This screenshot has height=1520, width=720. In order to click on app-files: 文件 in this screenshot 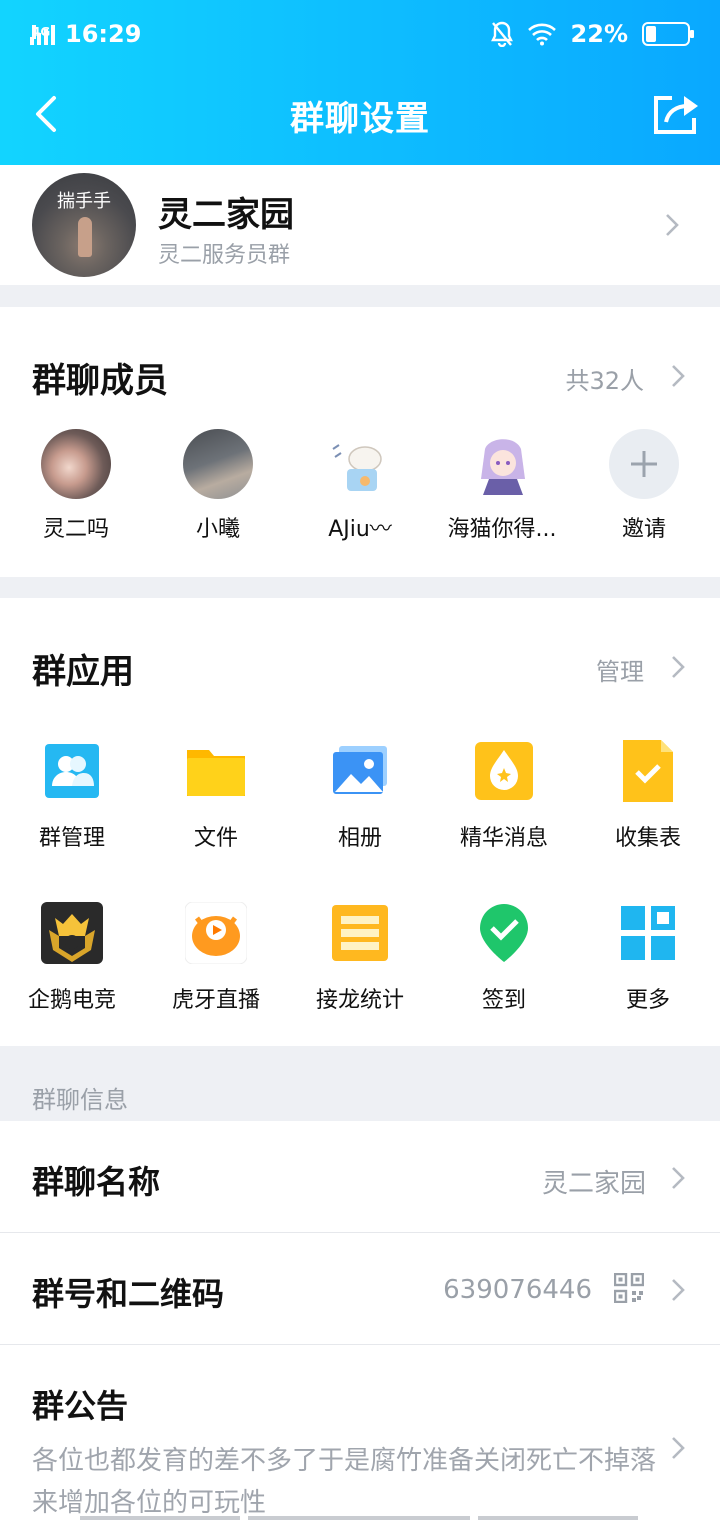, I will do `click(216, 796)`.